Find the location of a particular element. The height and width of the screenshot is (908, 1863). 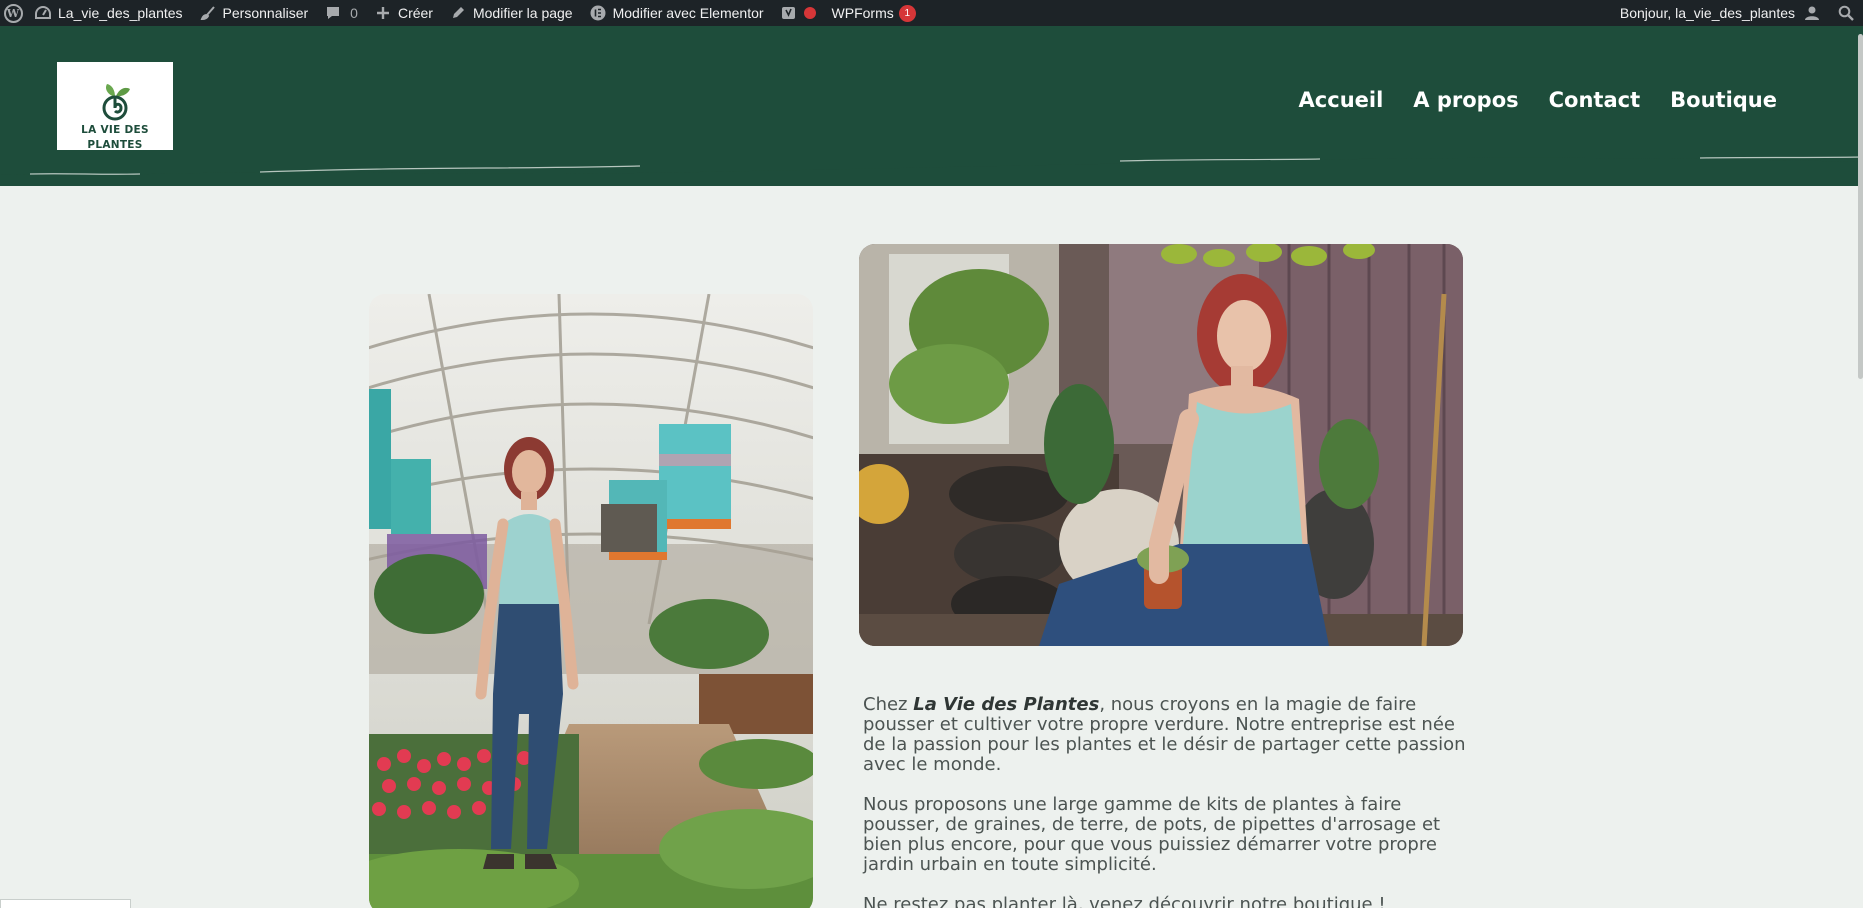

logo-line-1: LA VIE DES is located at coordinates (115, 130).